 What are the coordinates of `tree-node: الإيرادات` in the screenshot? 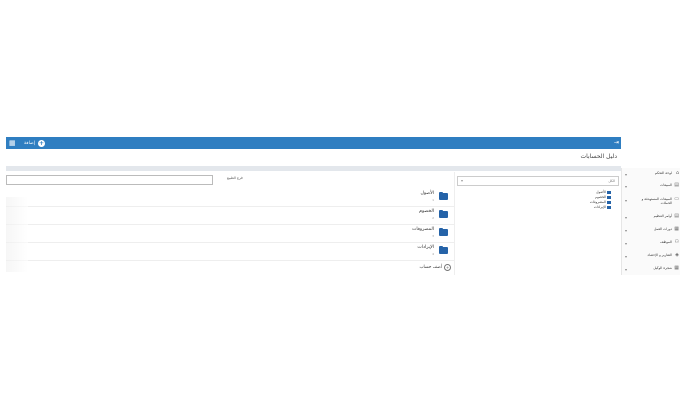 It's located at (600, 207).